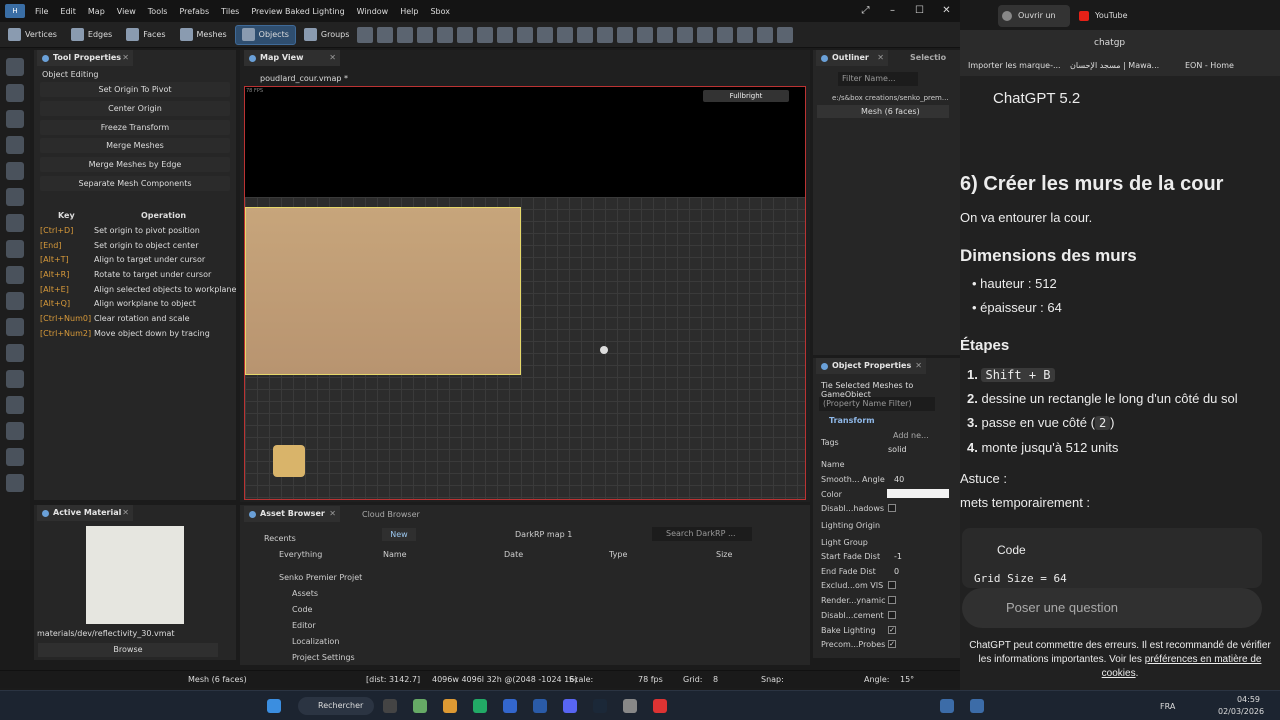  What do you see at coordinates (1167, 706) in the screenshot?
I see `language-indicator: FRA` at bounding box center [1167, 706].